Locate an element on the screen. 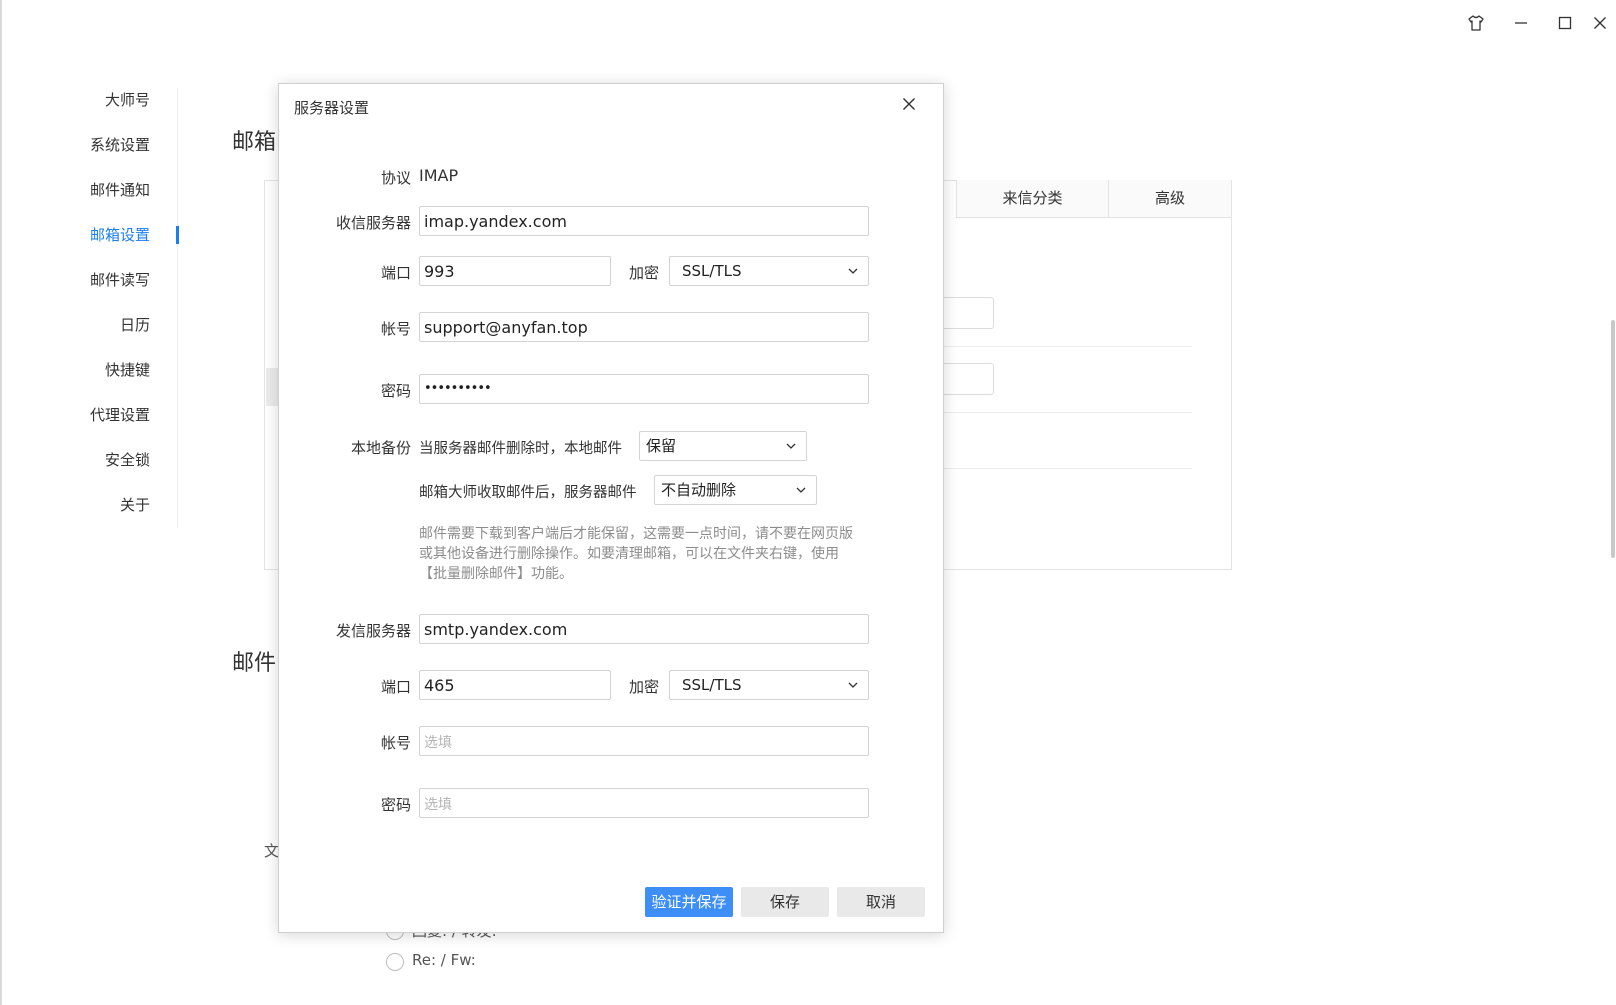 This screenshot has height=1005, width=1616. outgoing-password-label: 密码 is located at coordinates (395, 805).